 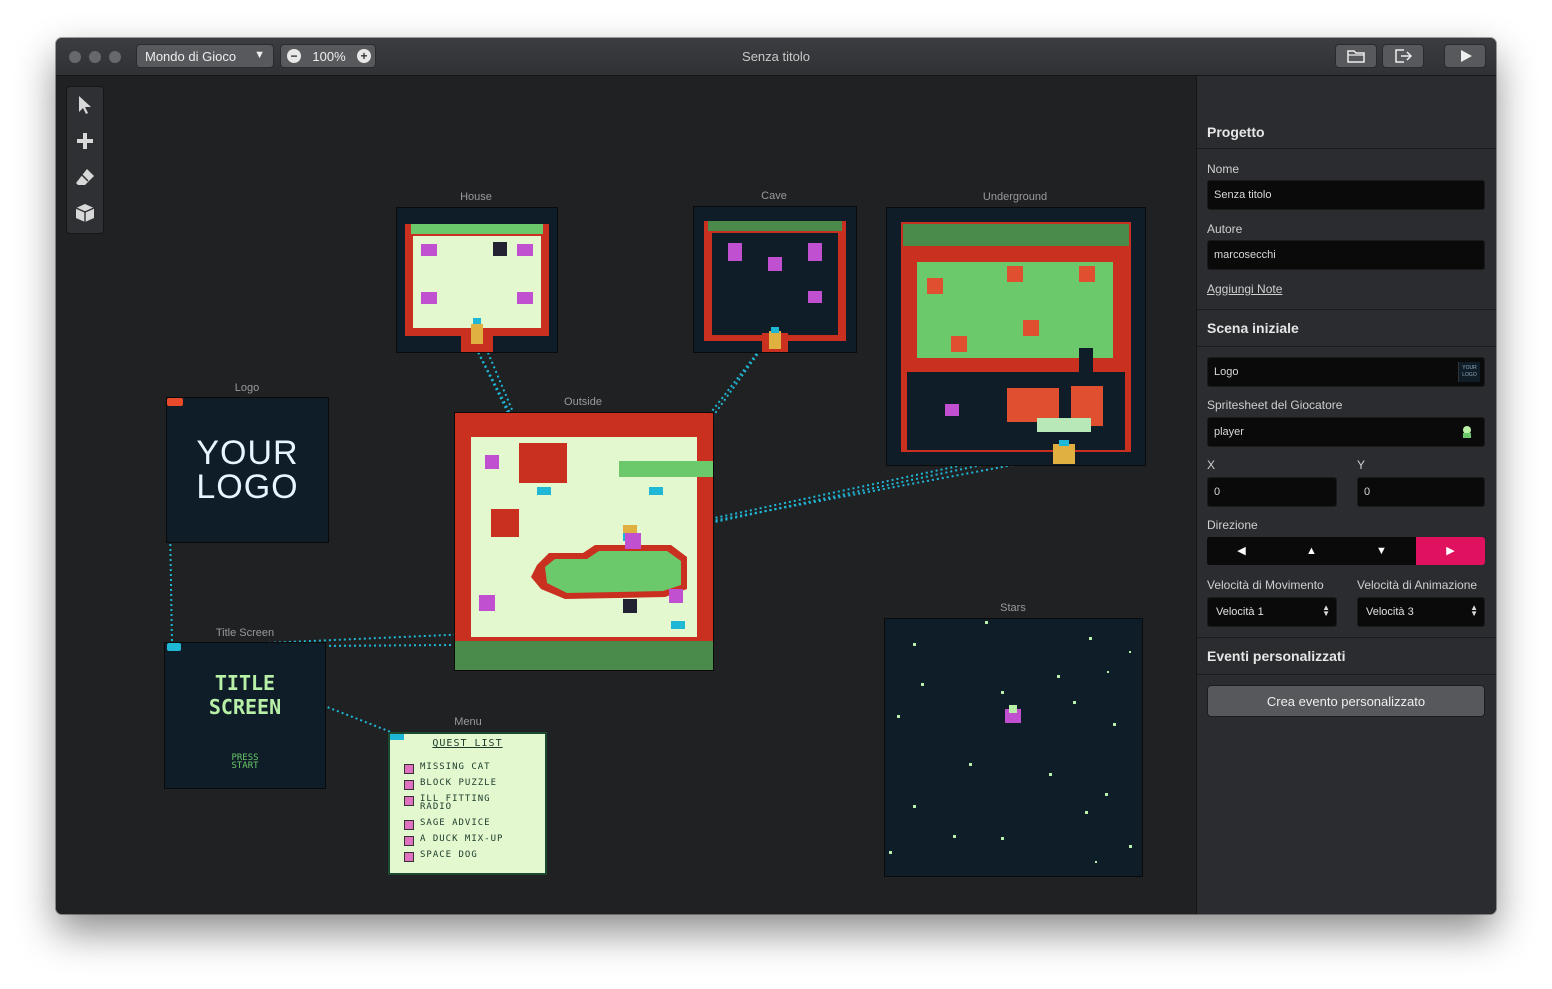 I want to click on author-field: marcosecchi, so click(x=1346, y=255).